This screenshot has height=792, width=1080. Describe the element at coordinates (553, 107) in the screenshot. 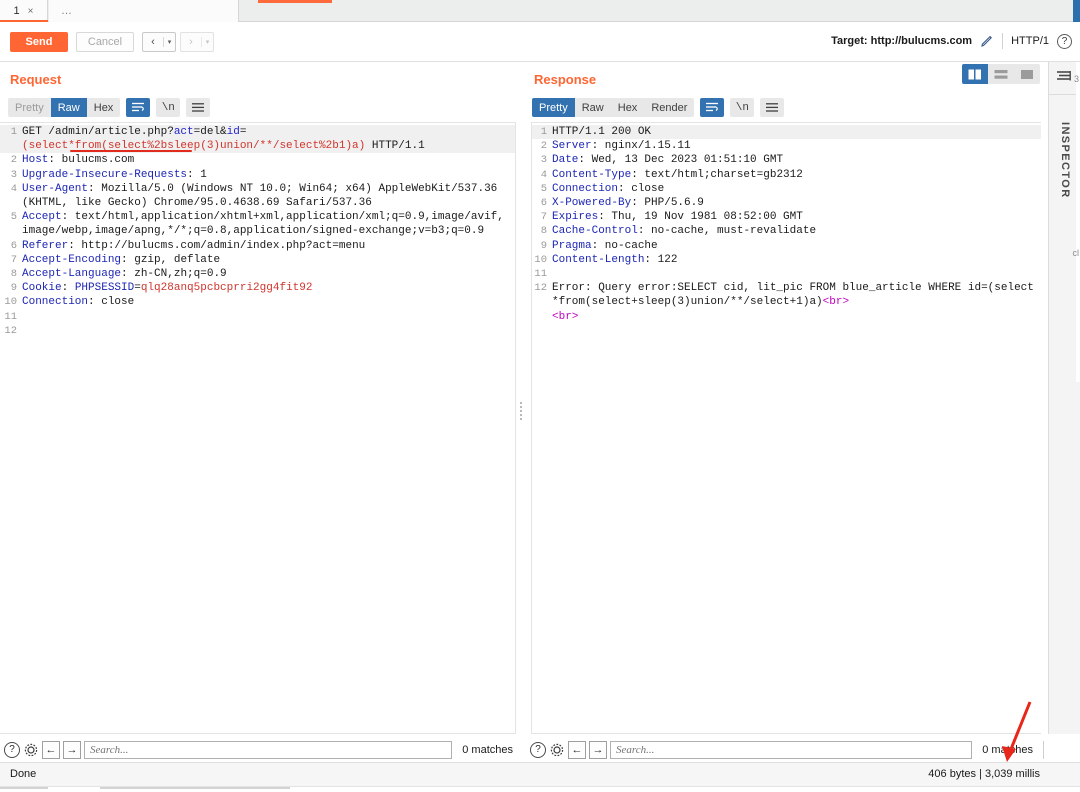

I see `response-mode-pretty: Pretty` at that location.